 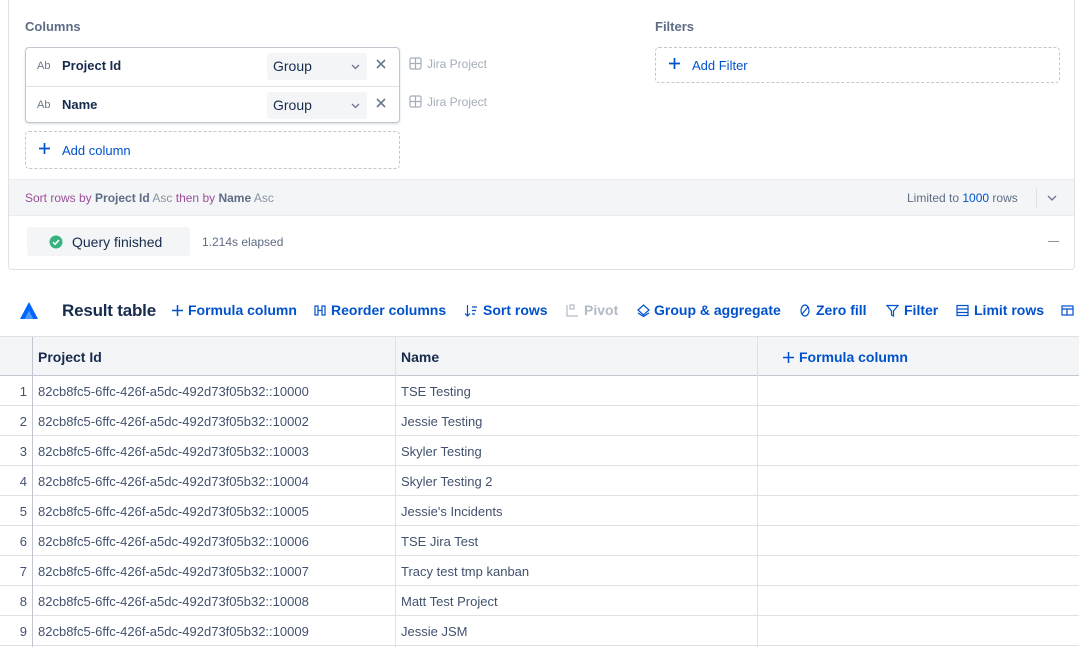 What do you see at coordinates (447, 481) in the screenshot?
I see `cell-name: Skyler Testing 2` at bounding box center [447, 481].